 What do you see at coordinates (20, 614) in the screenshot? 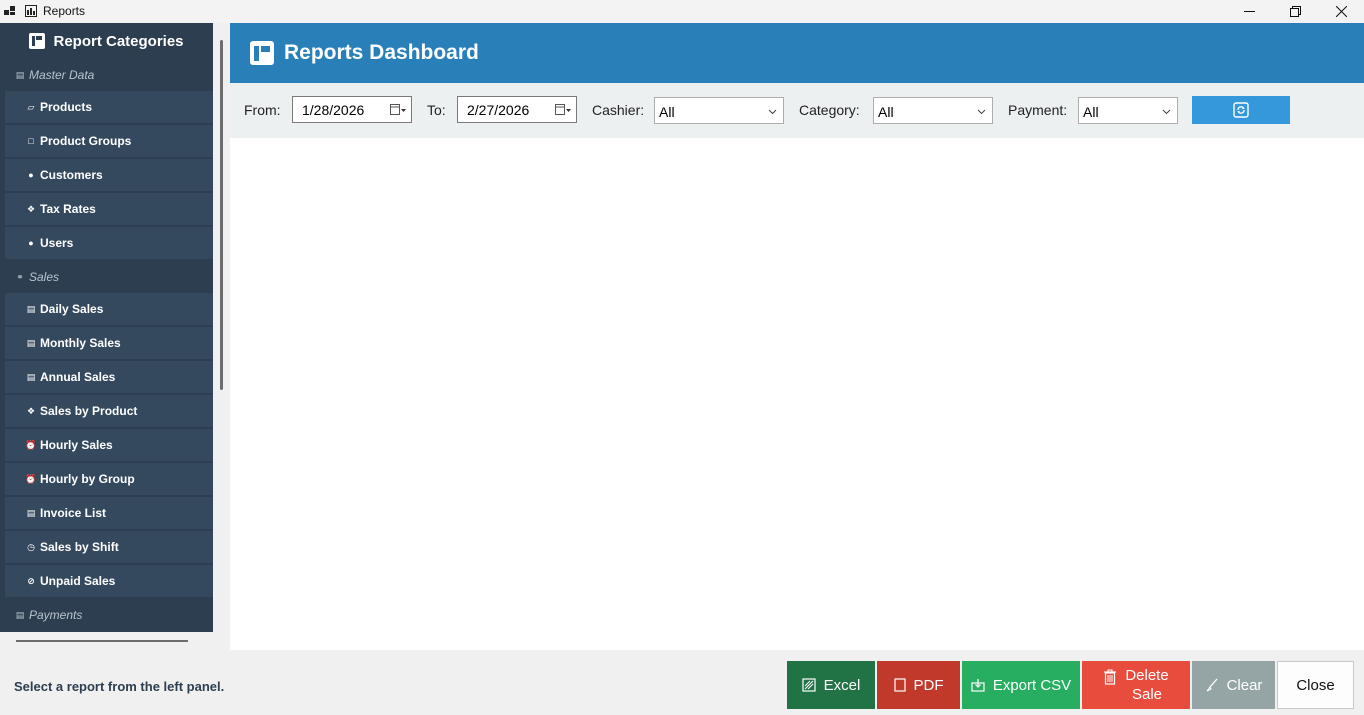
I see `credit-card-icon: ▤` at bounding box center [20, 614].